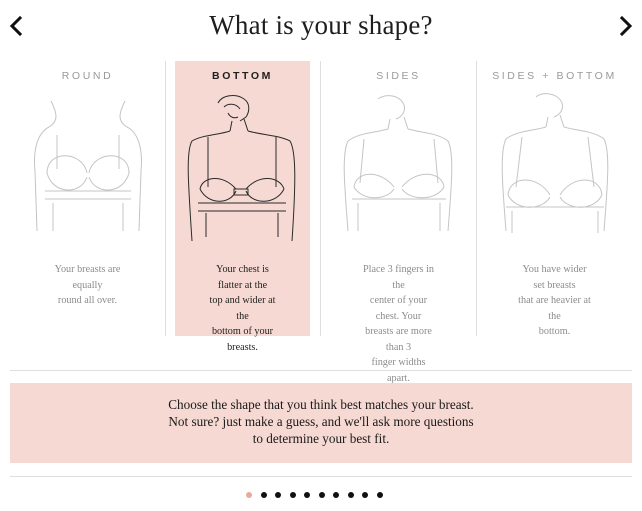 This screenshot has height=511, width=642. Describe the element at coordinates (87, 285) in the screenshot. I see `shape-description: Your breasts are equally round all over.` at that location.